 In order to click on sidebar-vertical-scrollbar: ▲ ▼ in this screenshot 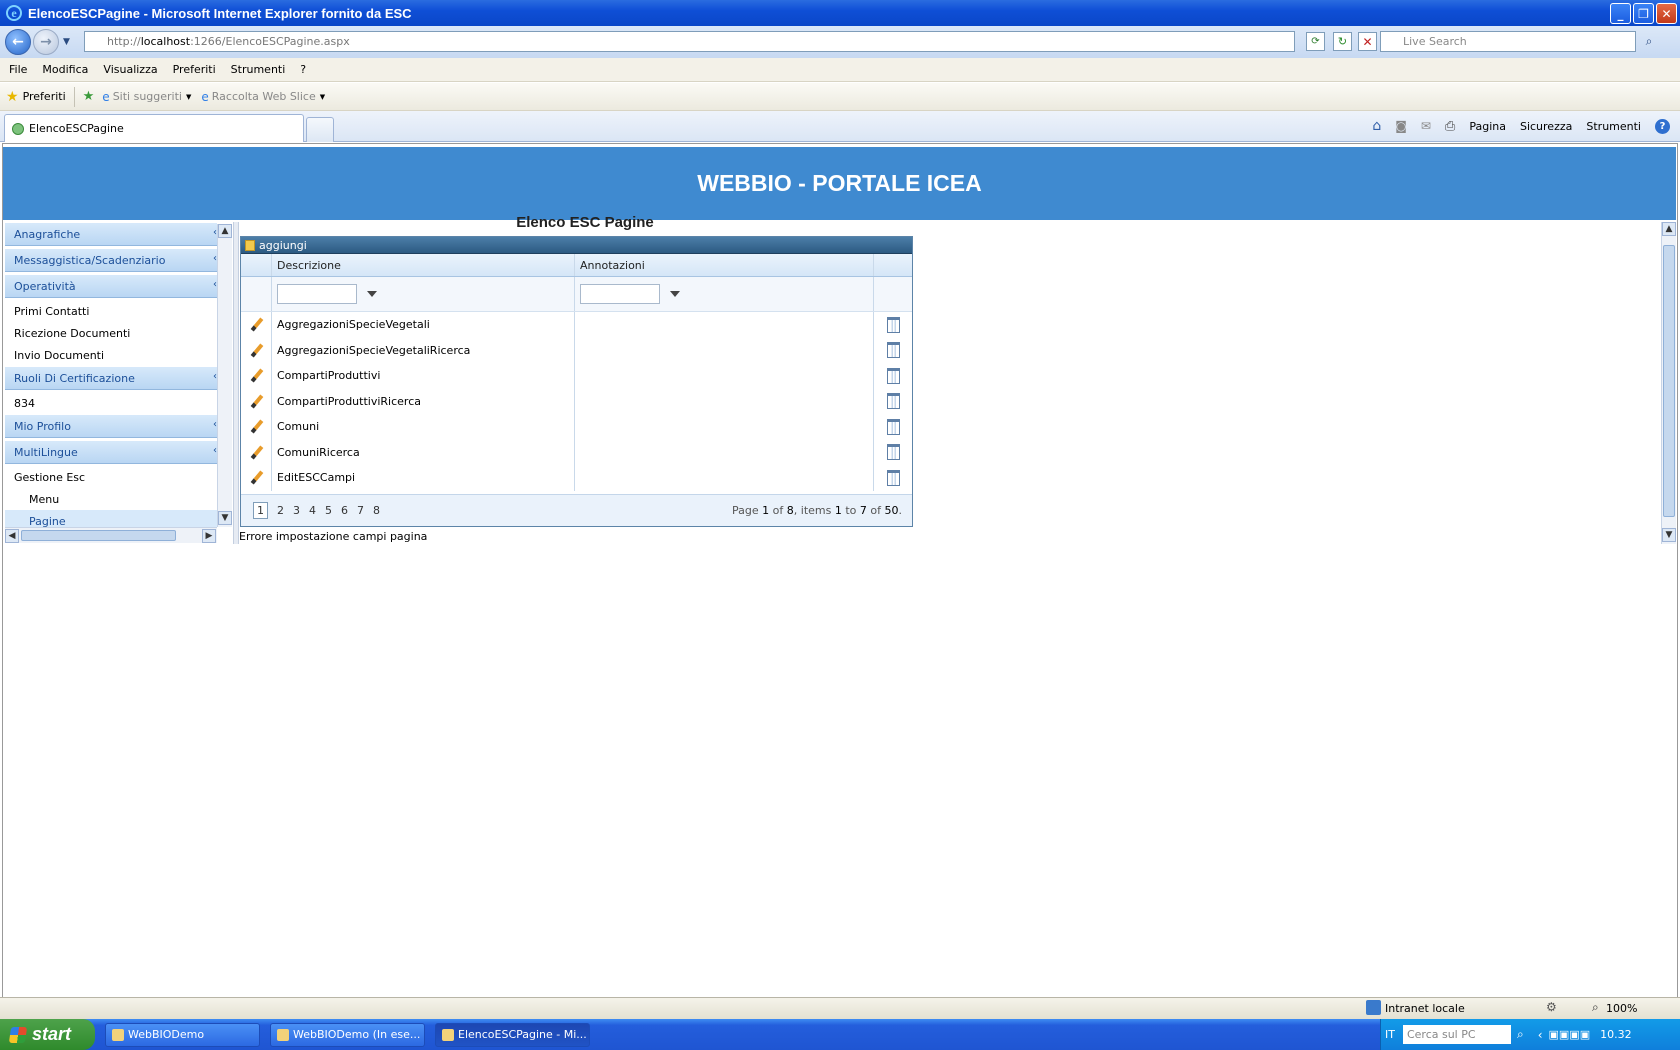, I will do `click(224, 375)`.